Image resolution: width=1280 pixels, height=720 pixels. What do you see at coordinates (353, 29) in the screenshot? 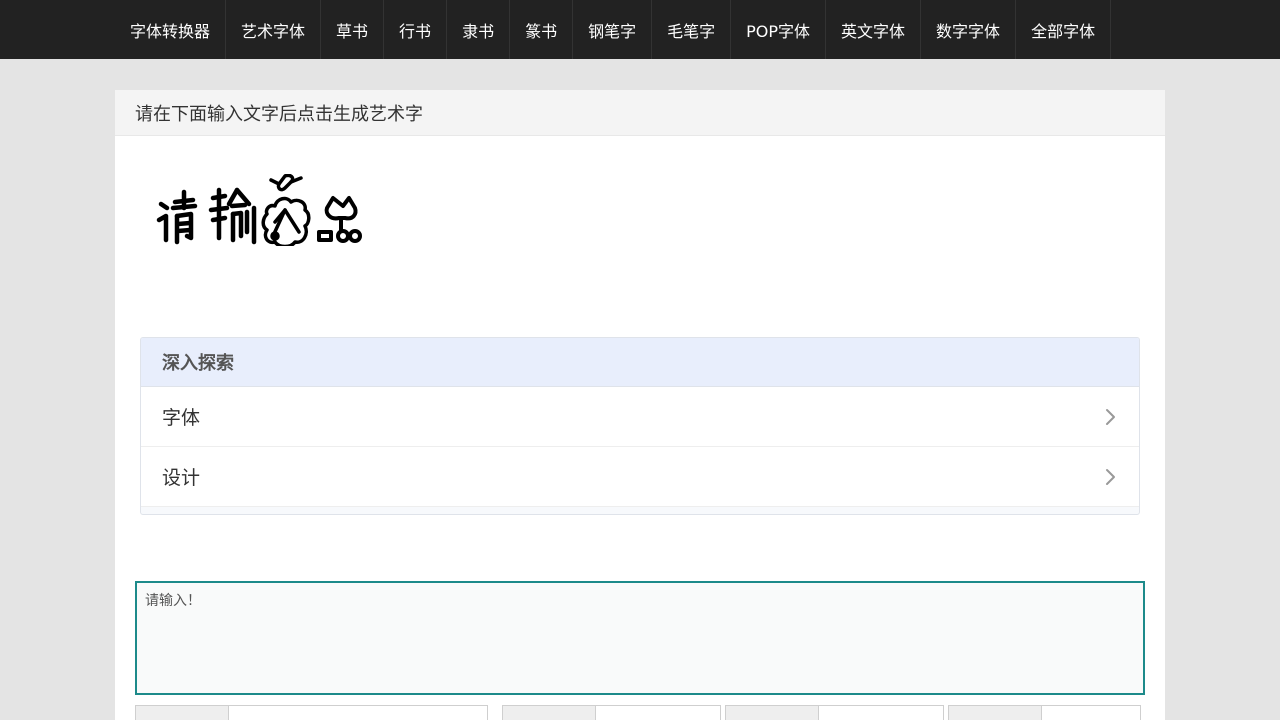
I see `nav-item-cursive: 草书` at bounding box center [353, 29].